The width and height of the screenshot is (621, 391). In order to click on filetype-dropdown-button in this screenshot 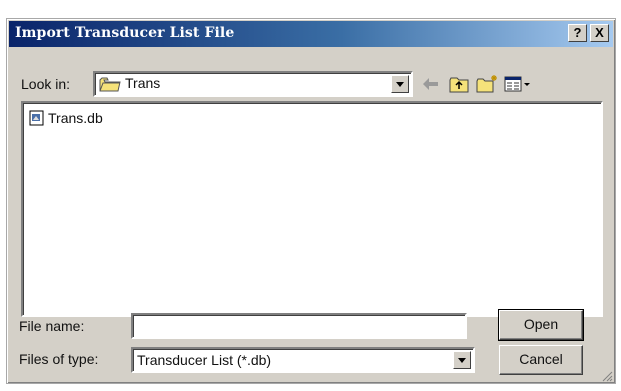, I will do `click(462, 360)`.